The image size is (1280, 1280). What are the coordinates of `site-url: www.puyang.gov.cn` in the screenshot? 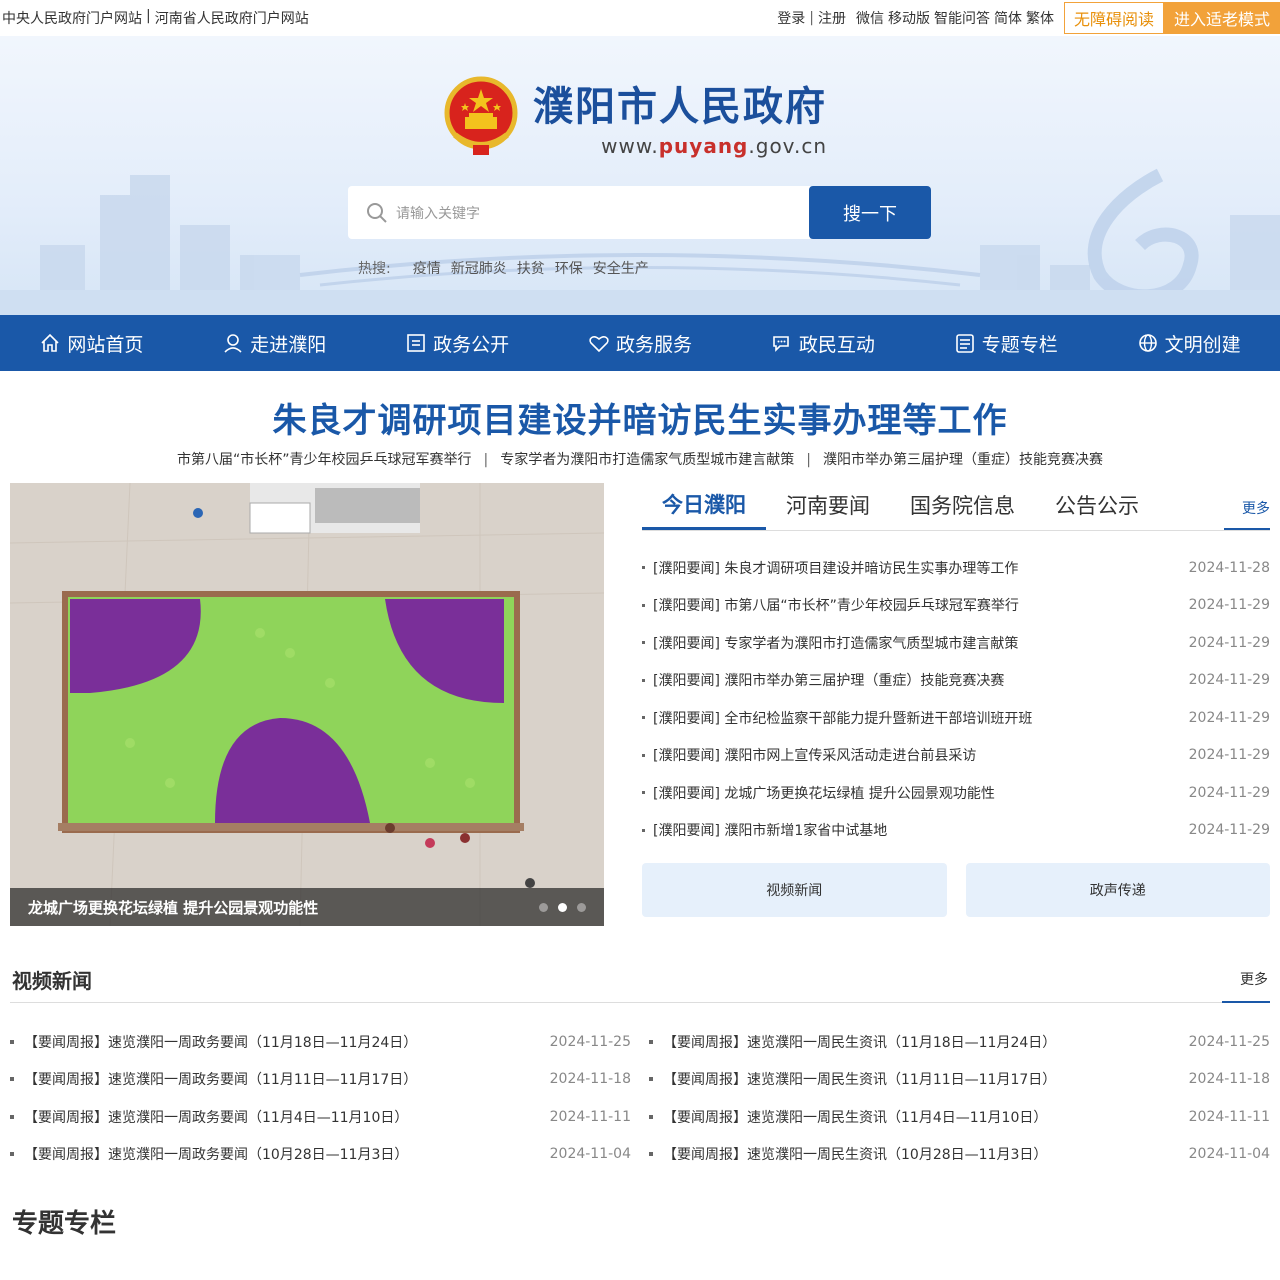 It's located at (714, 146).